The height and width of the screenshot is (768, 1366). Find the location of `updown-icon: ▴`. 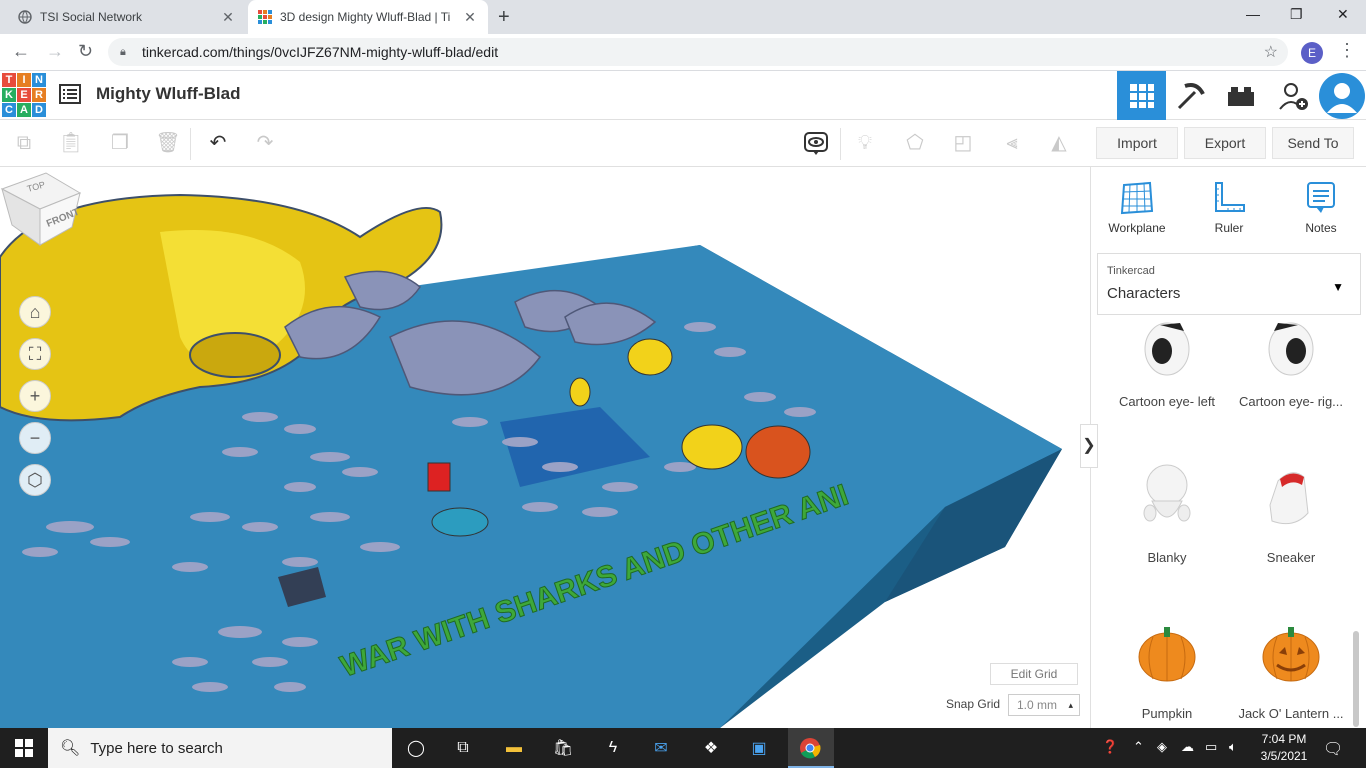

updown-icon: ▴ is located at coordinates (1070, 705).